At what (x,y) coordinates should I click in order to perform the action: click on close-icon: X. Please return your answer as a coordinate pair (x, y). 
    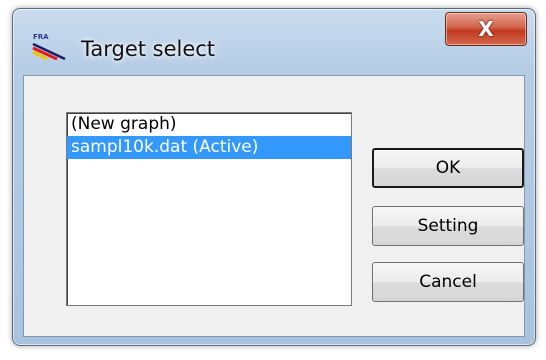
    Looking at the image, I should click on (486, 29).